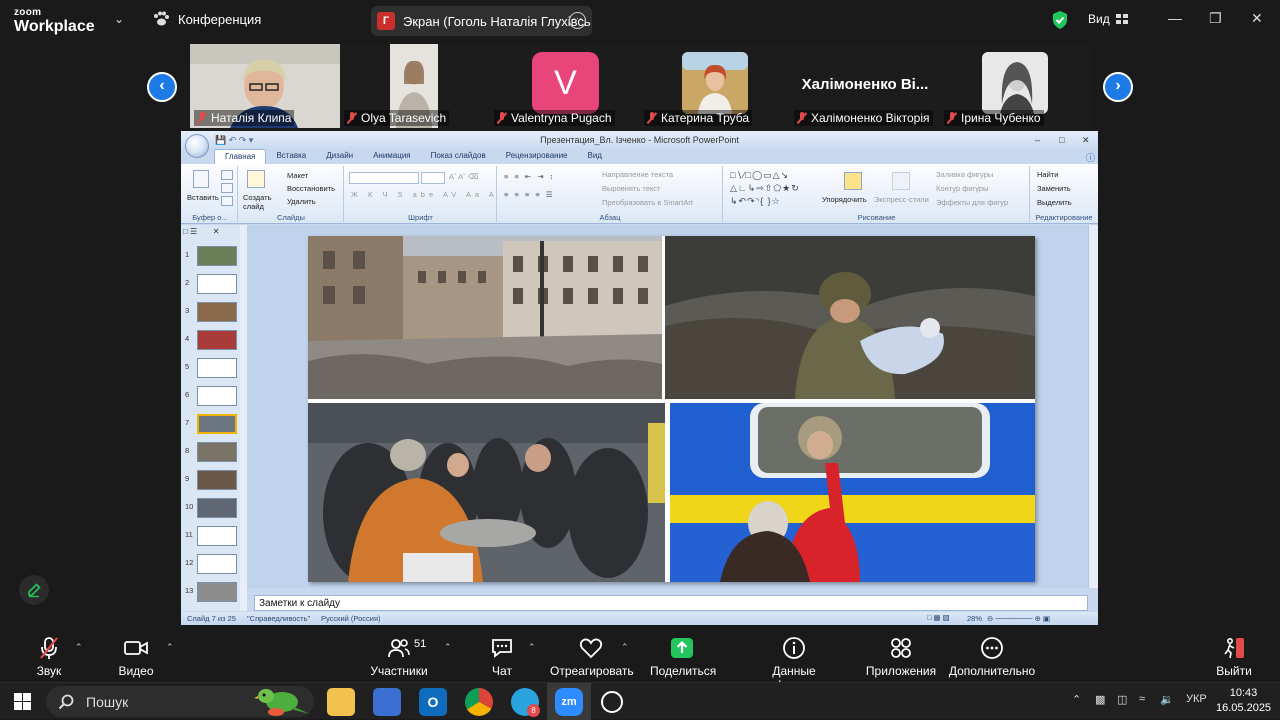  Describe the element at coordinates (1196, 699) in the screenshot. I see `keyboard-language: УКР` at that location.